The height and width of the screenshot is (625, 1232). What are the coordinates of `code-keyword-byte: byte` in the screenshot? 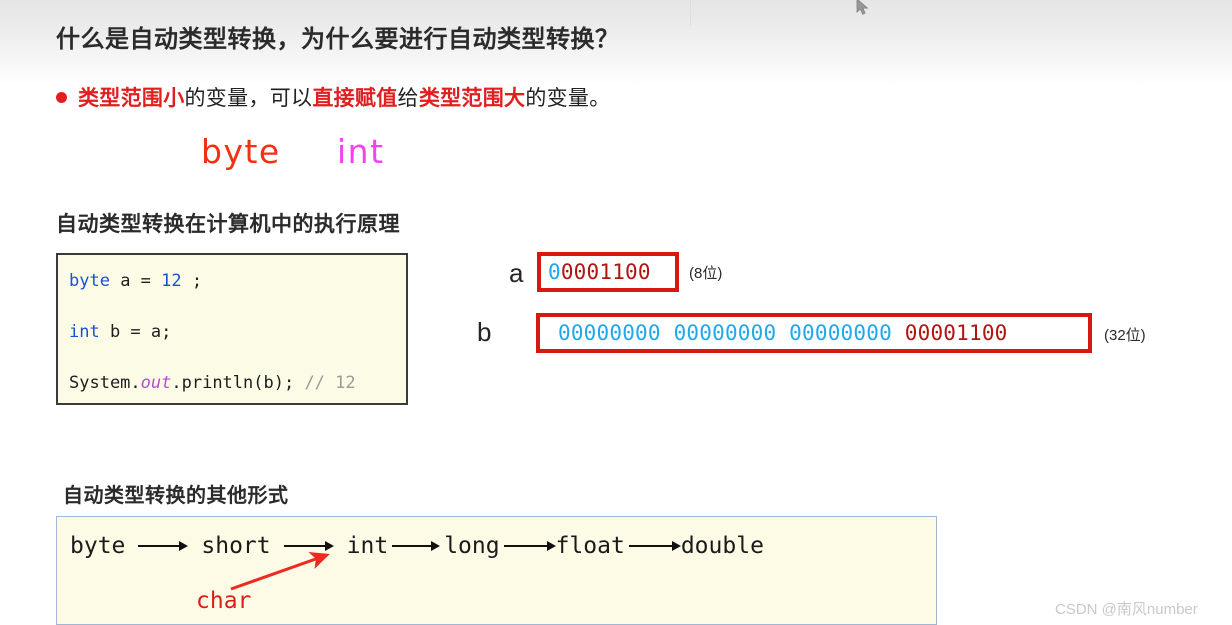 It's located at (89, 281).